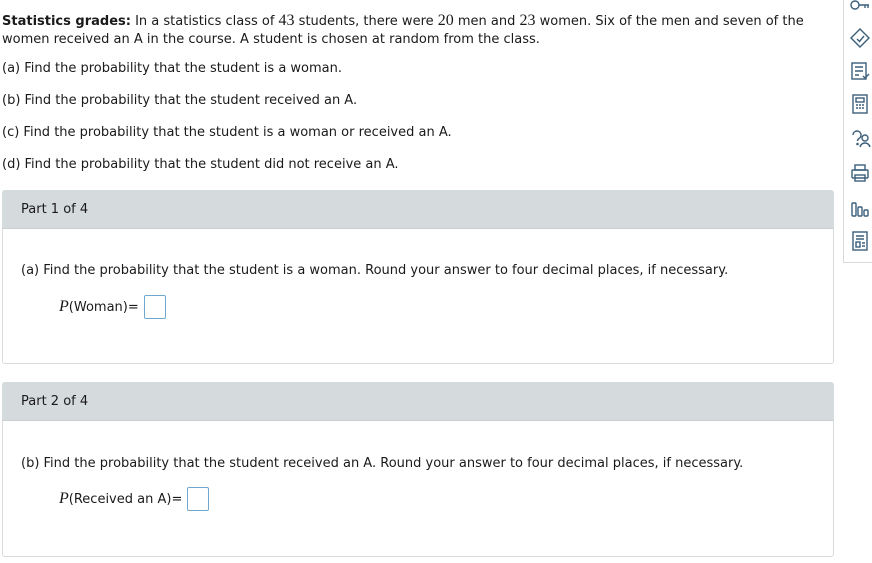  I want to click on women-count: 23, so click(527, 20).